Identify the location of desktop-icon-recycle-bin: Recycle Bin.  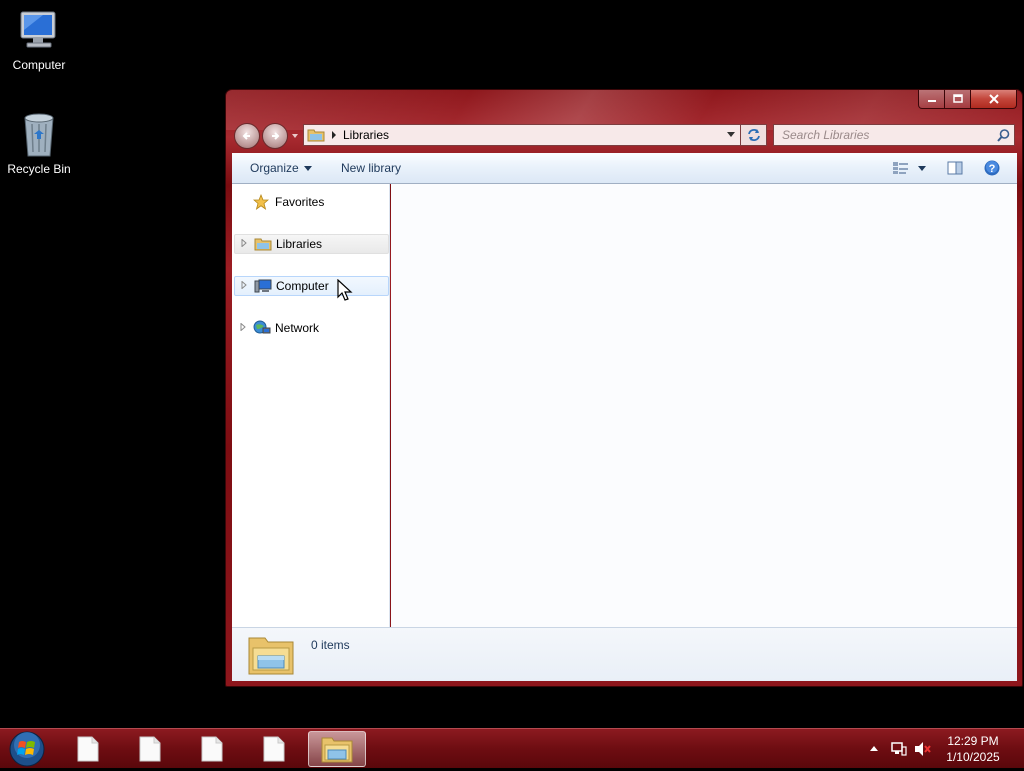
(39, 144).